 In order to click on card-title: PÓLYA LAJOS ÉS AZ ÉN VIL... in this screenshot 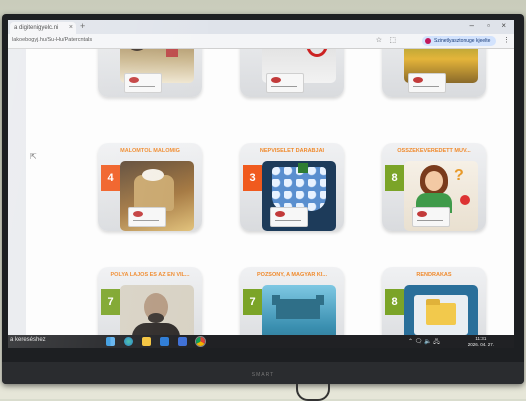, I will do `click(150, 275)`.